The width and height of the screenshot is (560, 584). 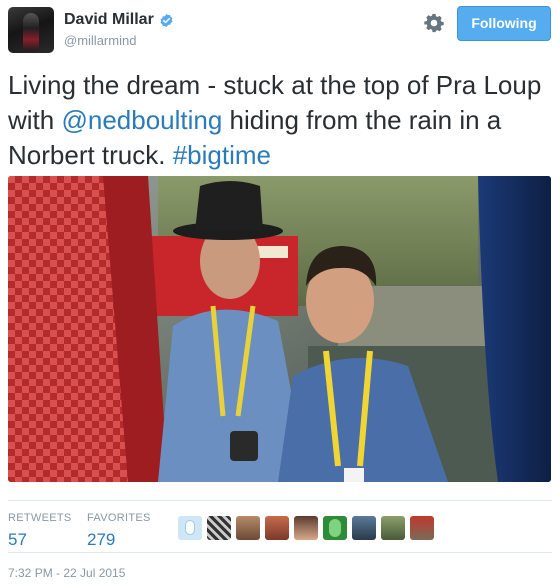 What do you see at coordinates (166, 20) in the screenshot?
I see `verified-badge-icon` at bounding box center [166, 20].